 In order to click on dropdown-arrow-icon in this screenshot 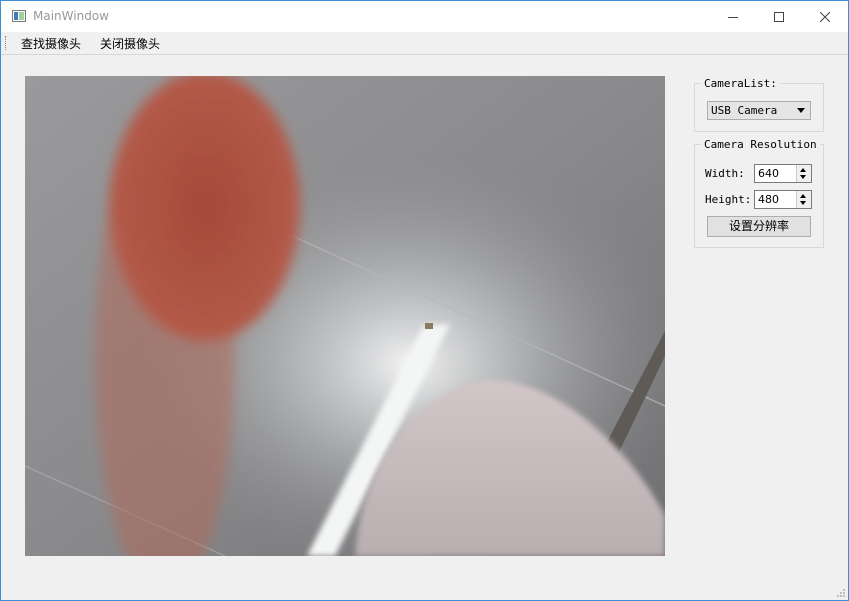, I will do `click(801, 110)`.